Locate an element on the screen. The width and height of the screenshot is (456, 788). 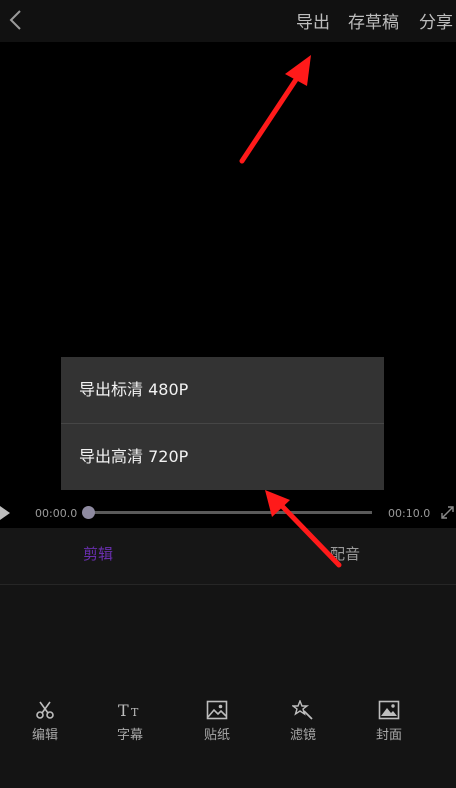
export-720p-option: 导出高清 720P is located at coordinates (222, 456).